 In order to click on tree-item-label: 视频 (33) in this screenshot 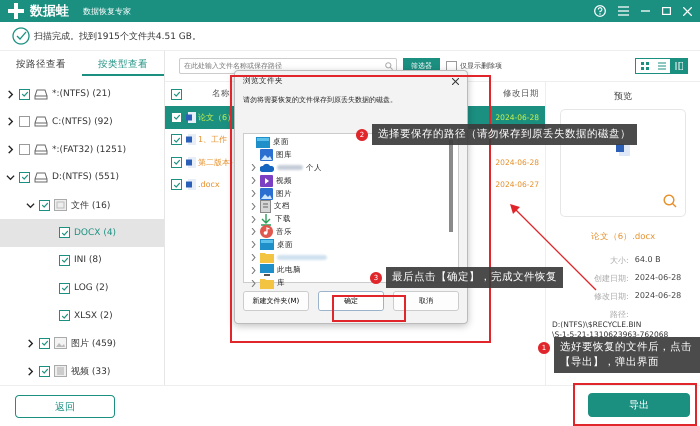, I will do `click(90, 372)`.